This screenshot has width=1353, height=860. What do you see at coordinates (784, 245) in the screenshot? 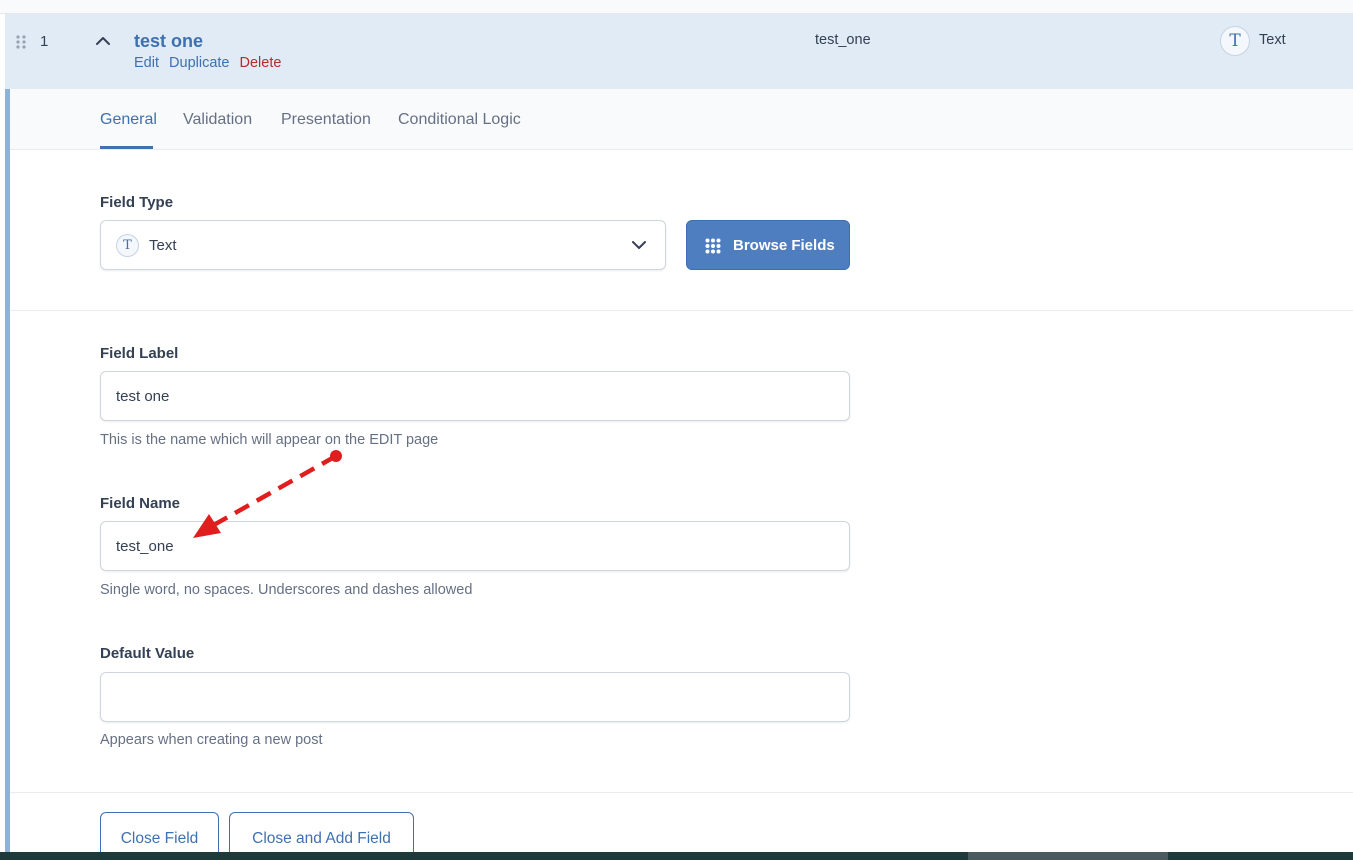
I see `browse-fields-label: Browse Fields` at bounding box center [784, 245].